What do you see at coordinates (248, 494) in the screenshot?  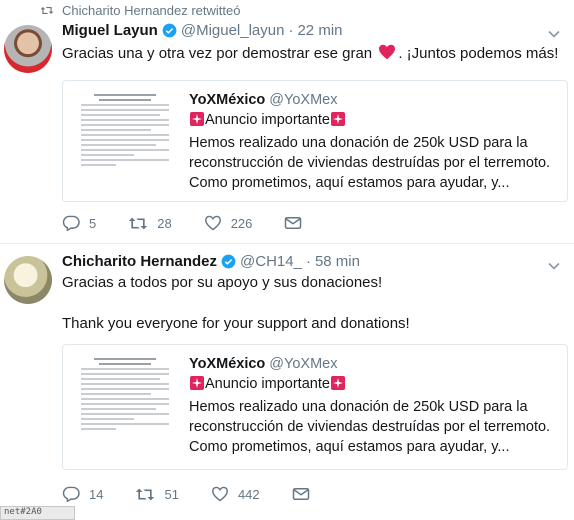 I see `like-count: 442` at bounding box center [248, 494].